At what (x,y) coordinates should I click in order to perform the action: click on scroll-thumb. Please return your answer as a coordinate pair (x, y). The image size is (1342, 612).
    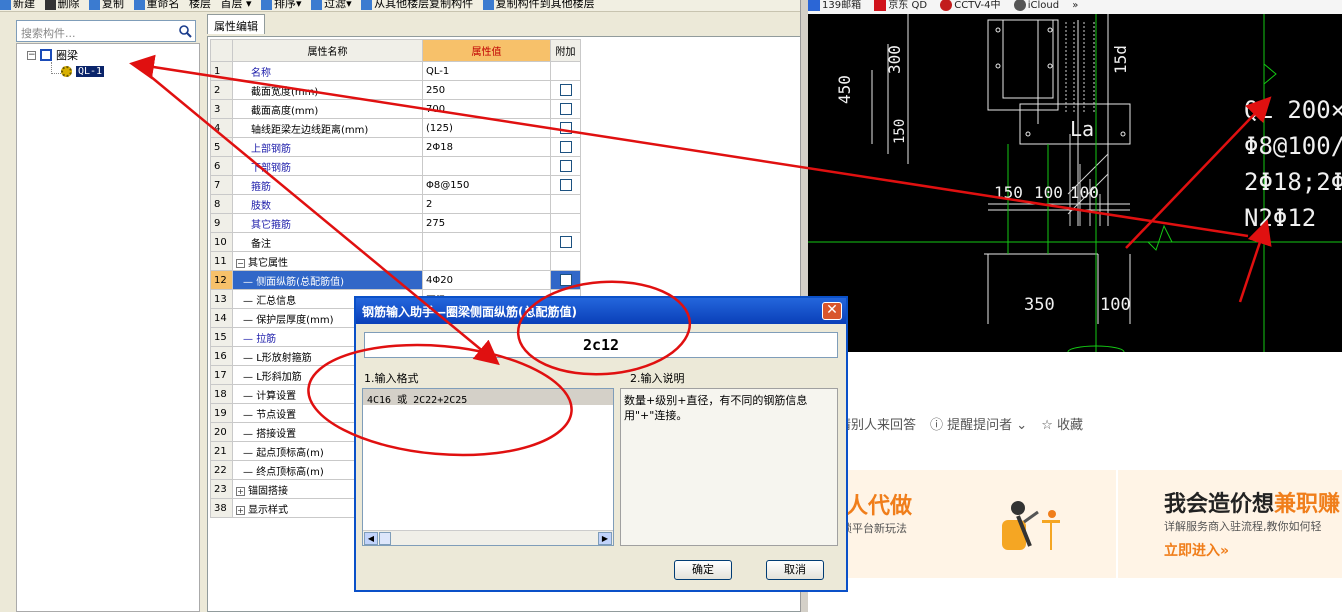
    Looking at the image, I should click on (385, 538).